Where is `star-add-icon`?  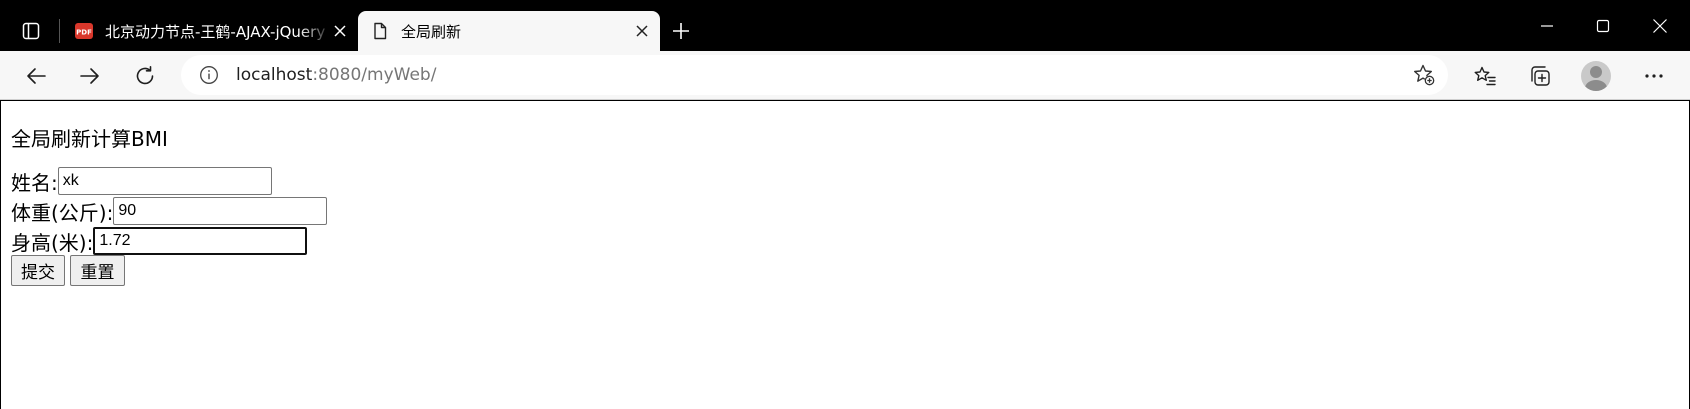 star-add-icon is located at coordinates (1424, 75).